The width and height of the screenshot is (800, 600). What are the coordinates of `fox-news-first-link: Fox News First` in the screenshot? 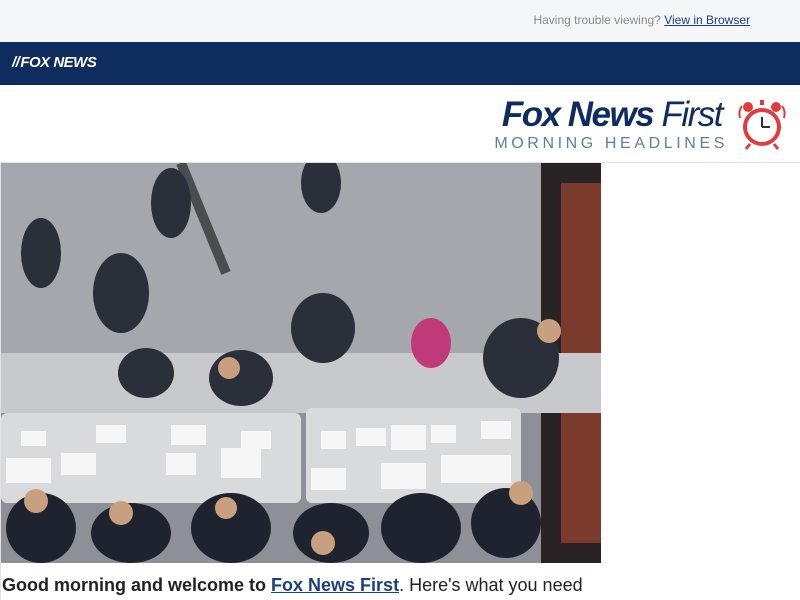 It's located at (335, 585).